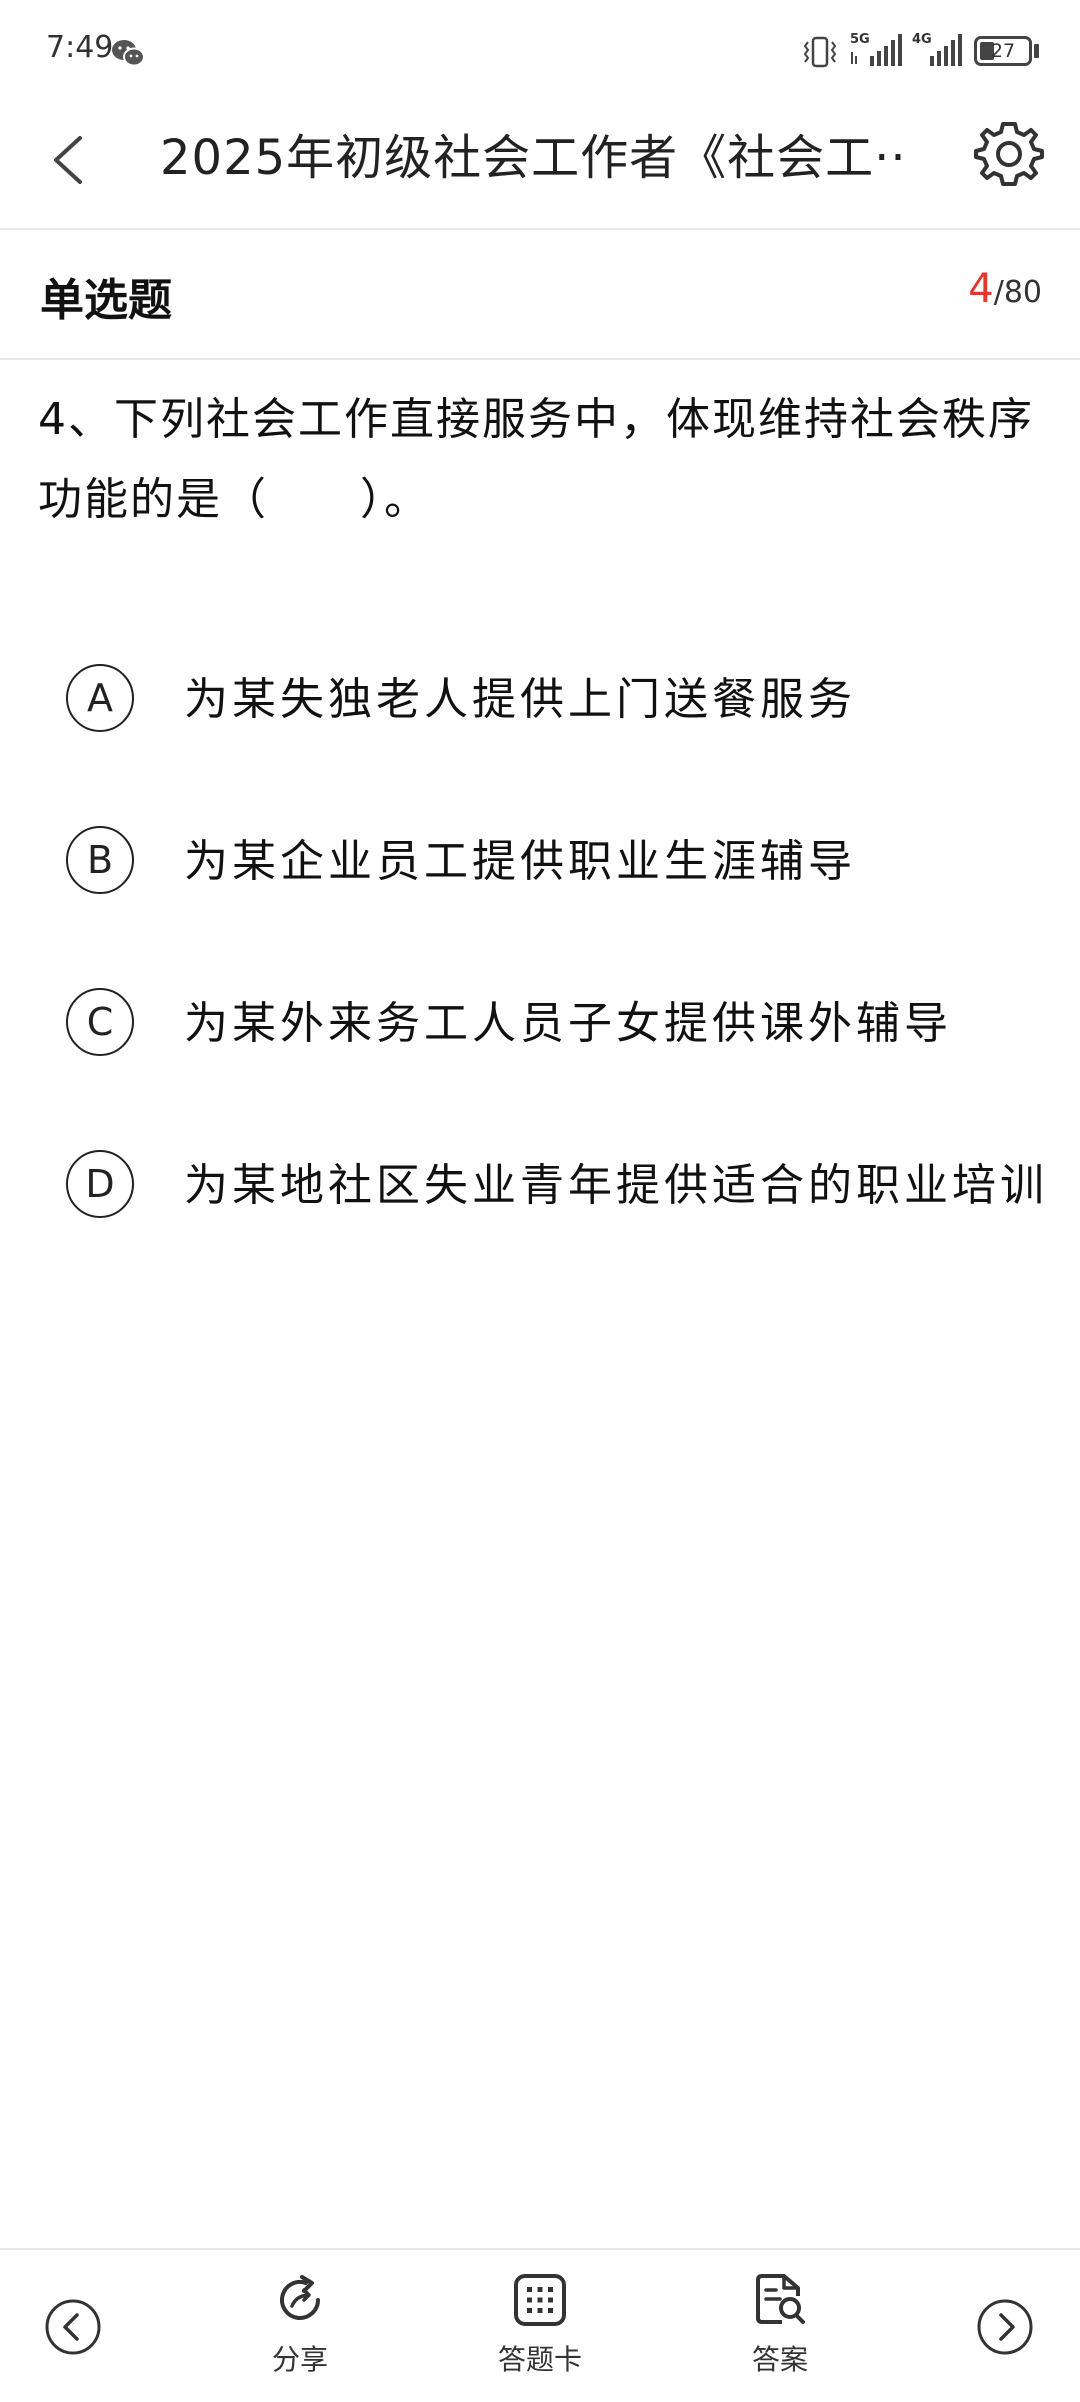  I want to click on prev-question-button, so click(73, 2327).